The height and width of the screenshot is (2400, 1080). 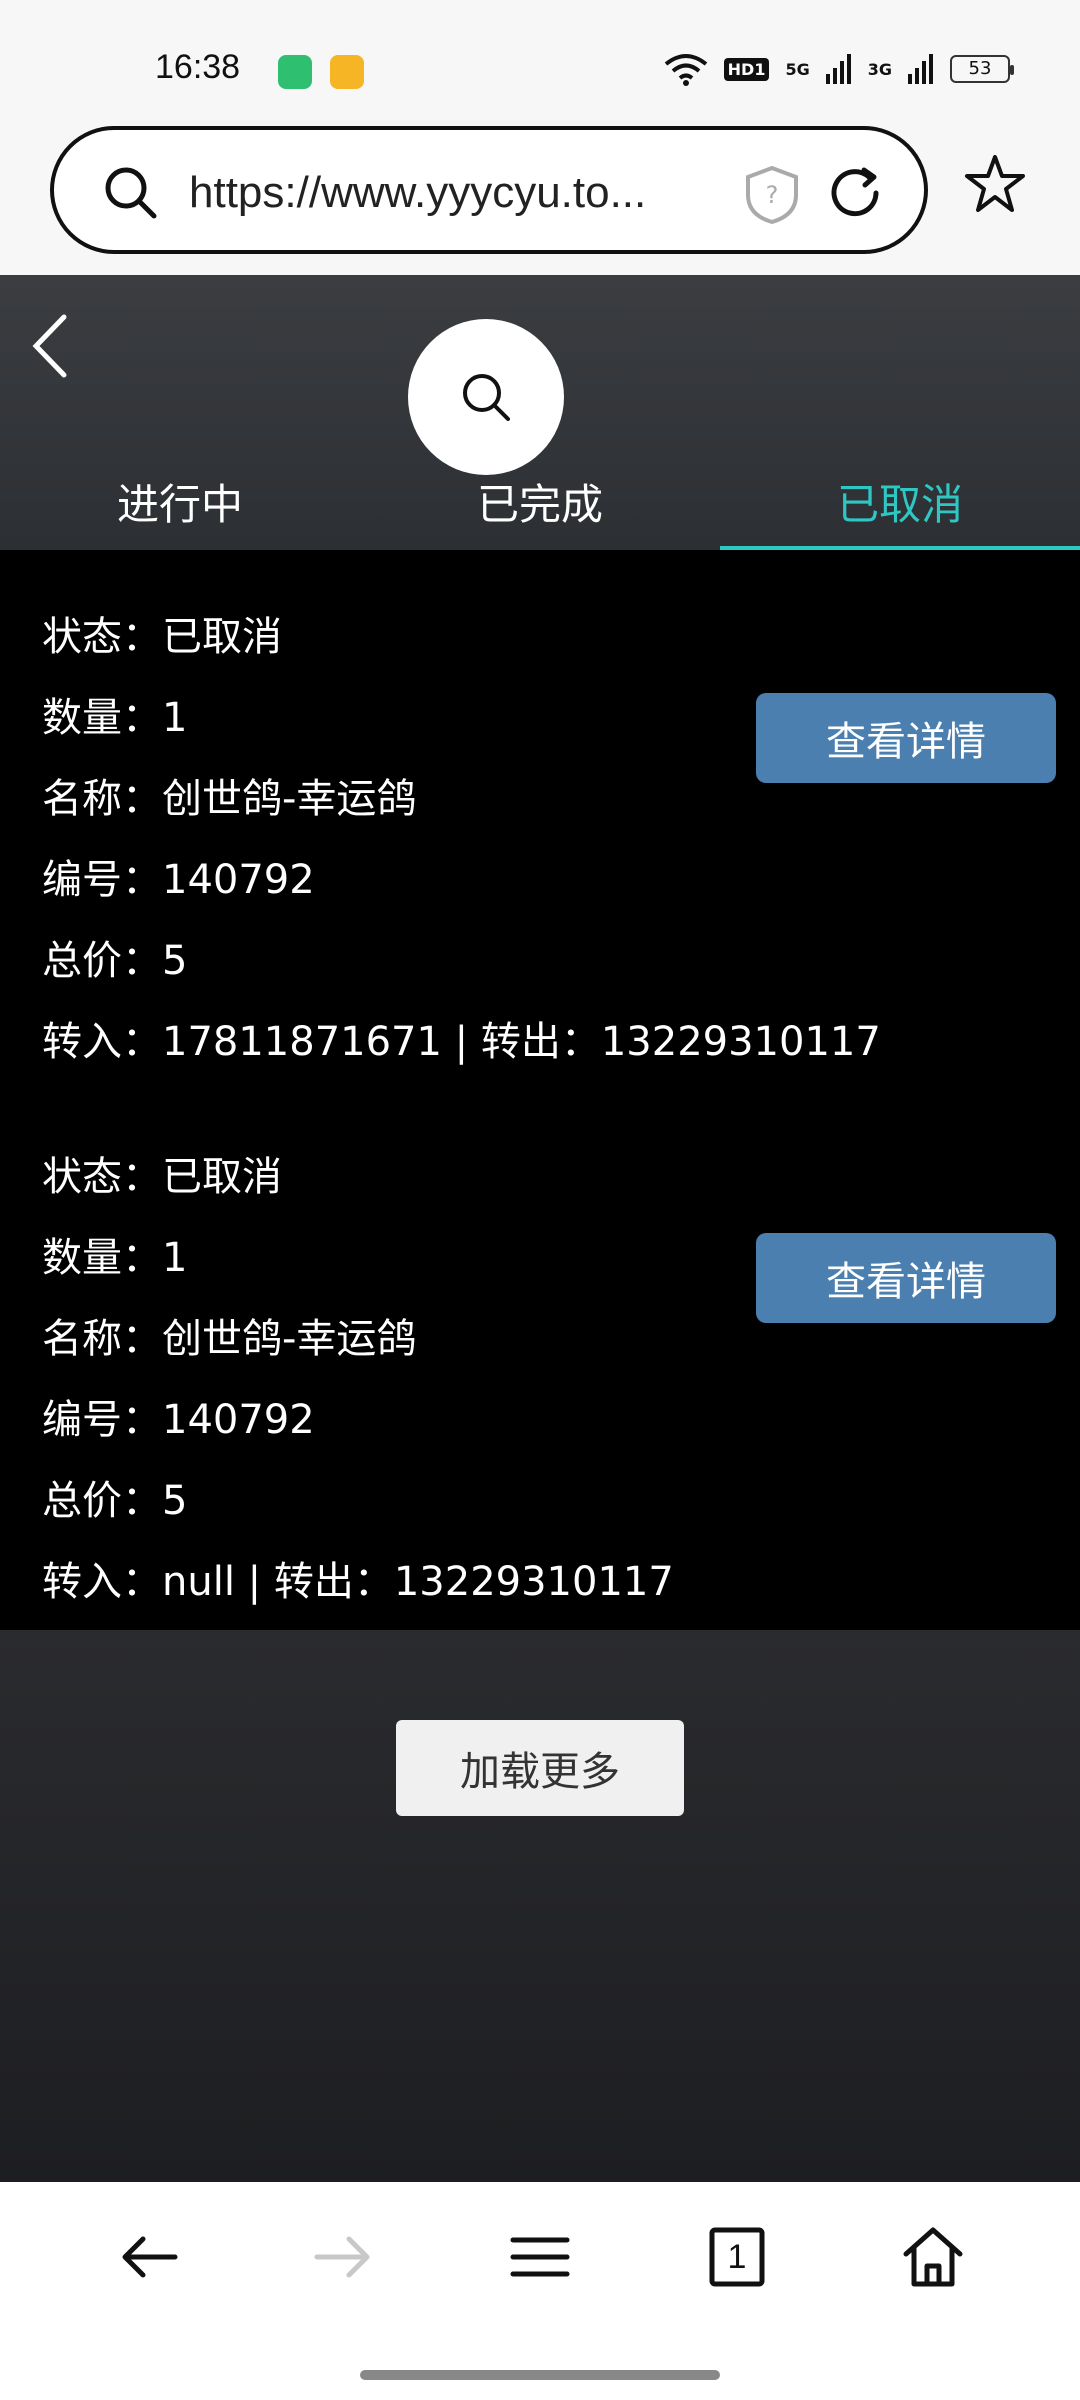 What do you see at coordinates (900, 507) in the screenshot?
I see `tab-cancelled: 已取消` at bounding box center [900, 507].